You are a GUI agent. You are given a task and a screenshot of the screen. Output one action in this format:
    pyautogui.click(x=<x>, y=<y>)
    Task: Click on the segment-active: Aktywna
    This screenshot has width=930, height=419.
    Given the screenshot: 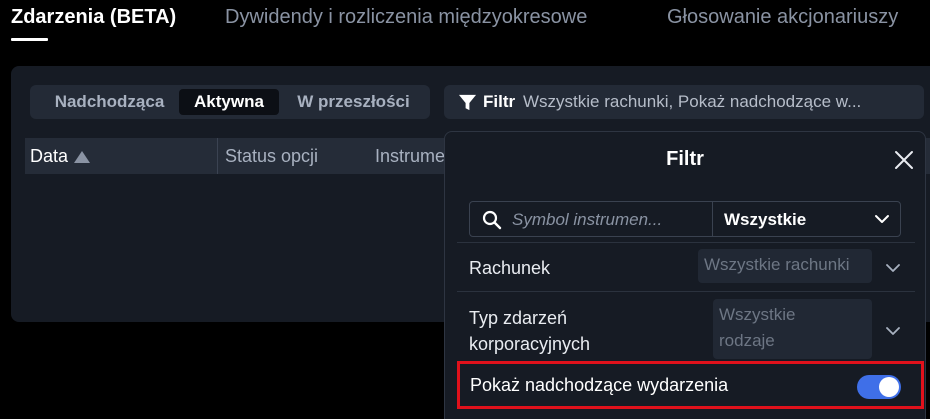 What is the action you would take?
    pyautogui.click(x=229, y=102)
    